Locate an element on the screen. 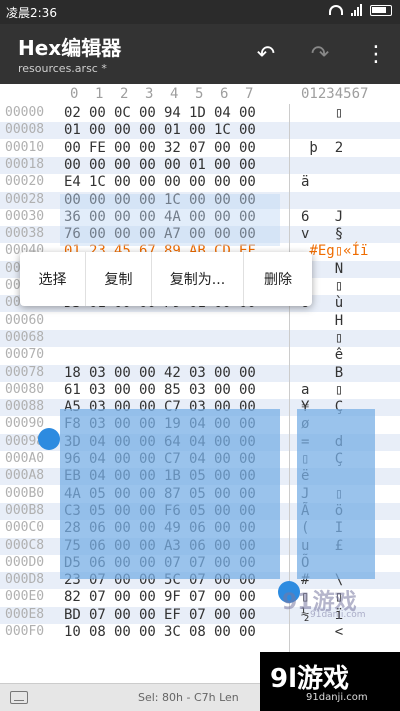 This screenshot has height=711, width=400. ascii-text: v § is located at coordinates (322, 234).